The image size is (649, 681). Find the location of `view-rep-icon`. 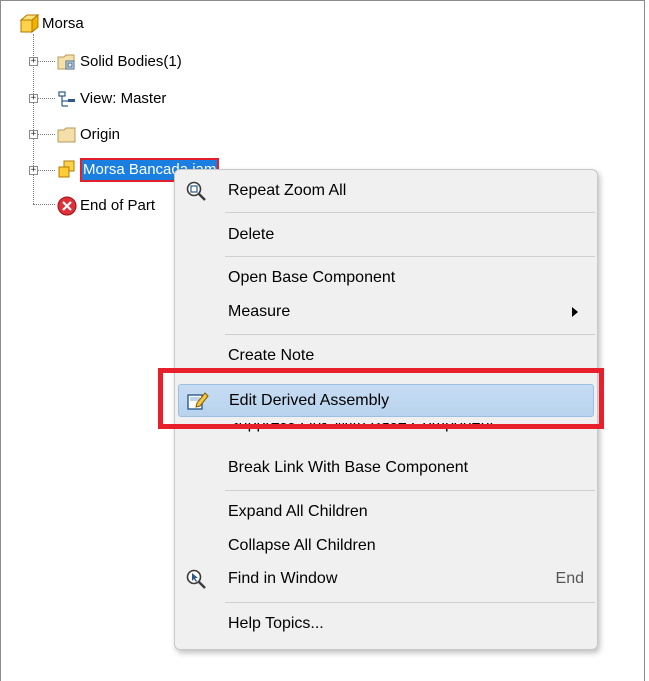

view-rep-icon is located at coordinates (66, 99).